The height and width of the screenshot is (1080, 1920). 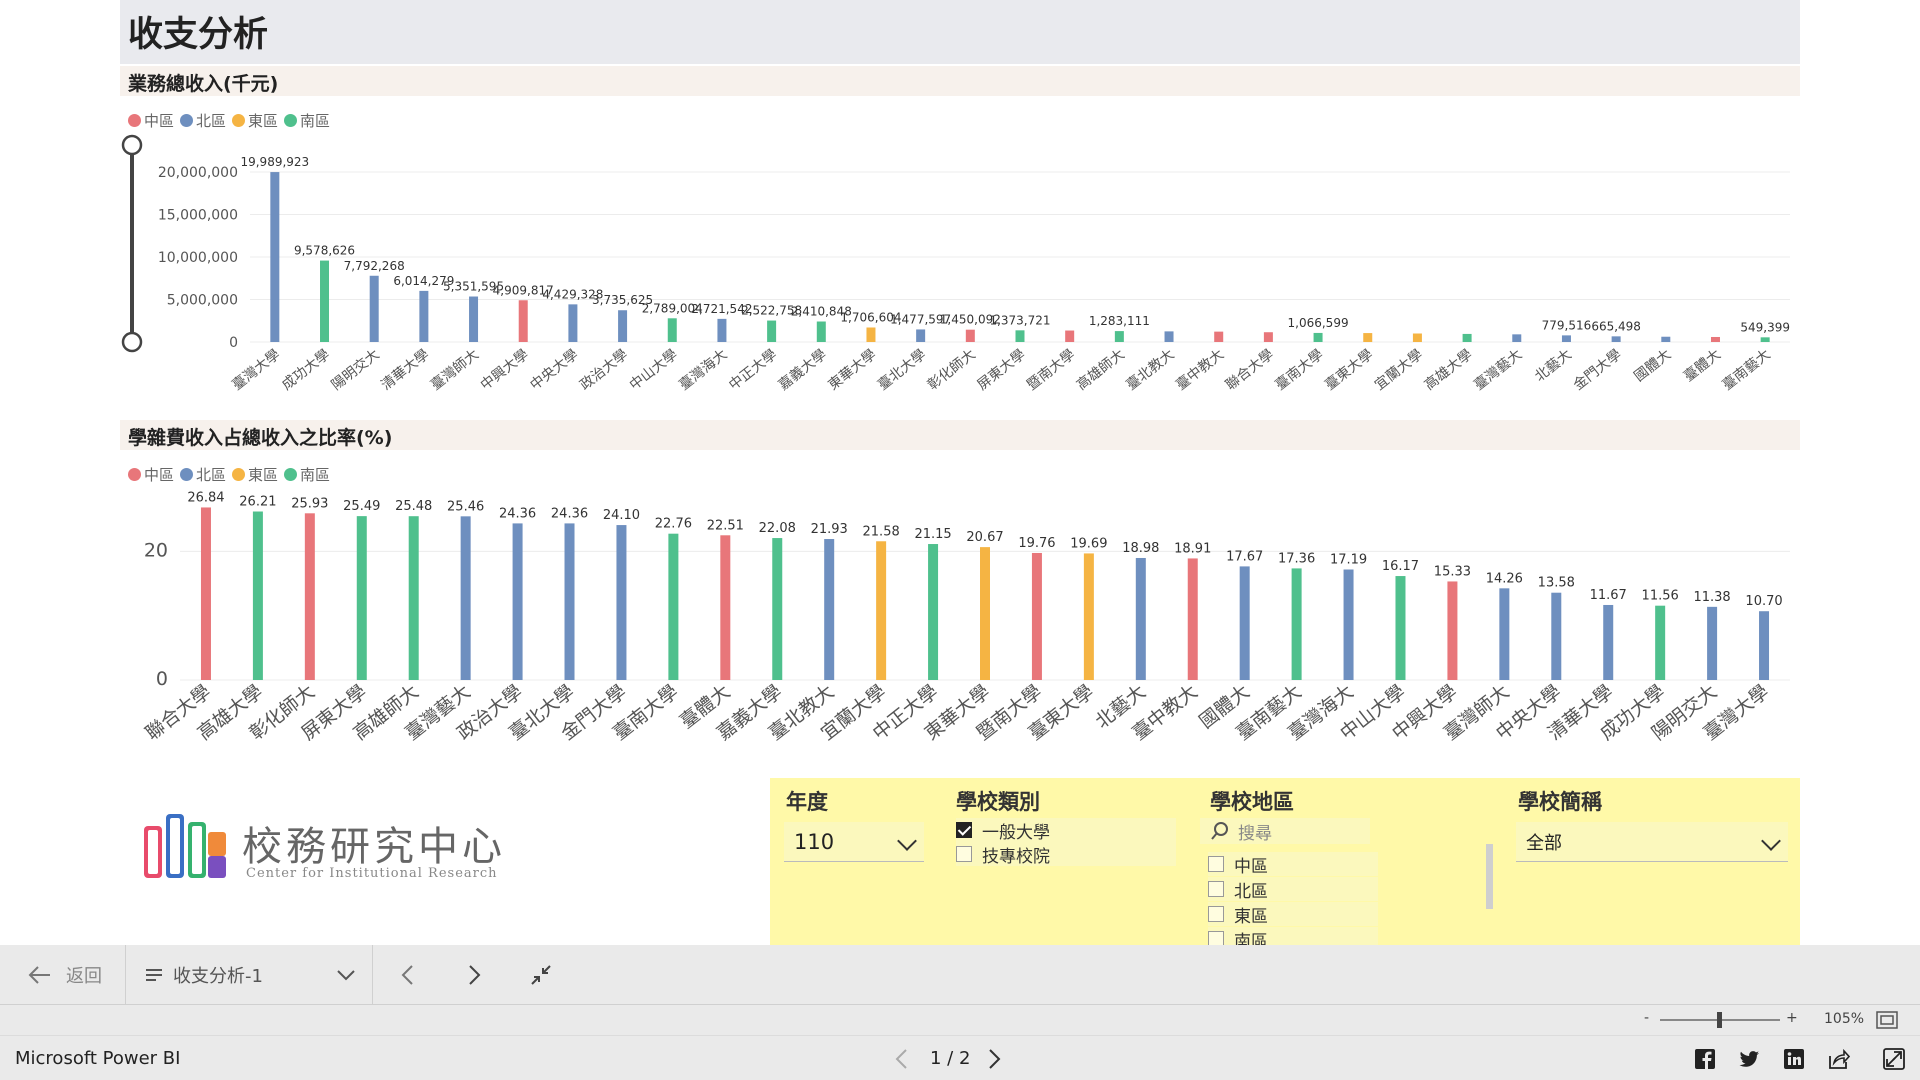 What do you see at coordinates (995, 1059) in the screenshot?
I see `next-page-footer-icon` at bounding box center [995, 1059].